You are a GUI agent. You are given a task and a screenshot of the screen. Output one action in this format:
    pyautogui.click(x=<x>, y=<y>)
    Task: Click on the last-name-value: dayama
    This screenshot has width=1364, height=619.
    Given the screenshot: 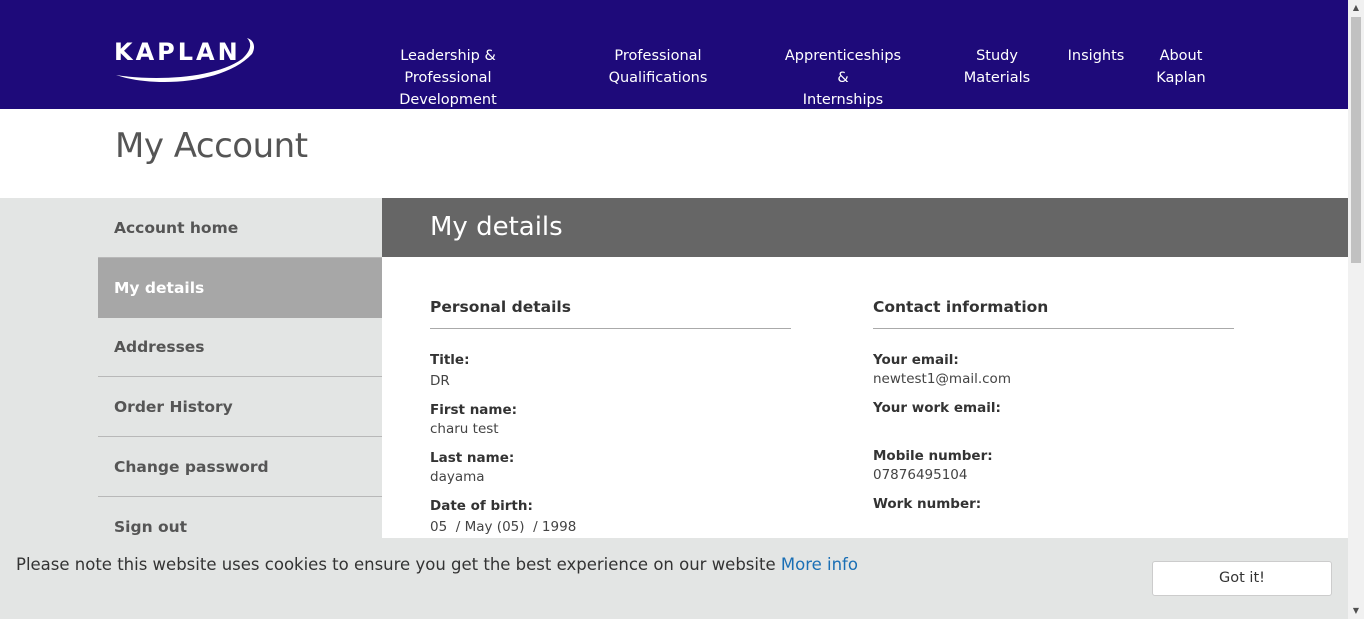 What is the action you would take?
    pyautogui.click(x=457, y=477)
    